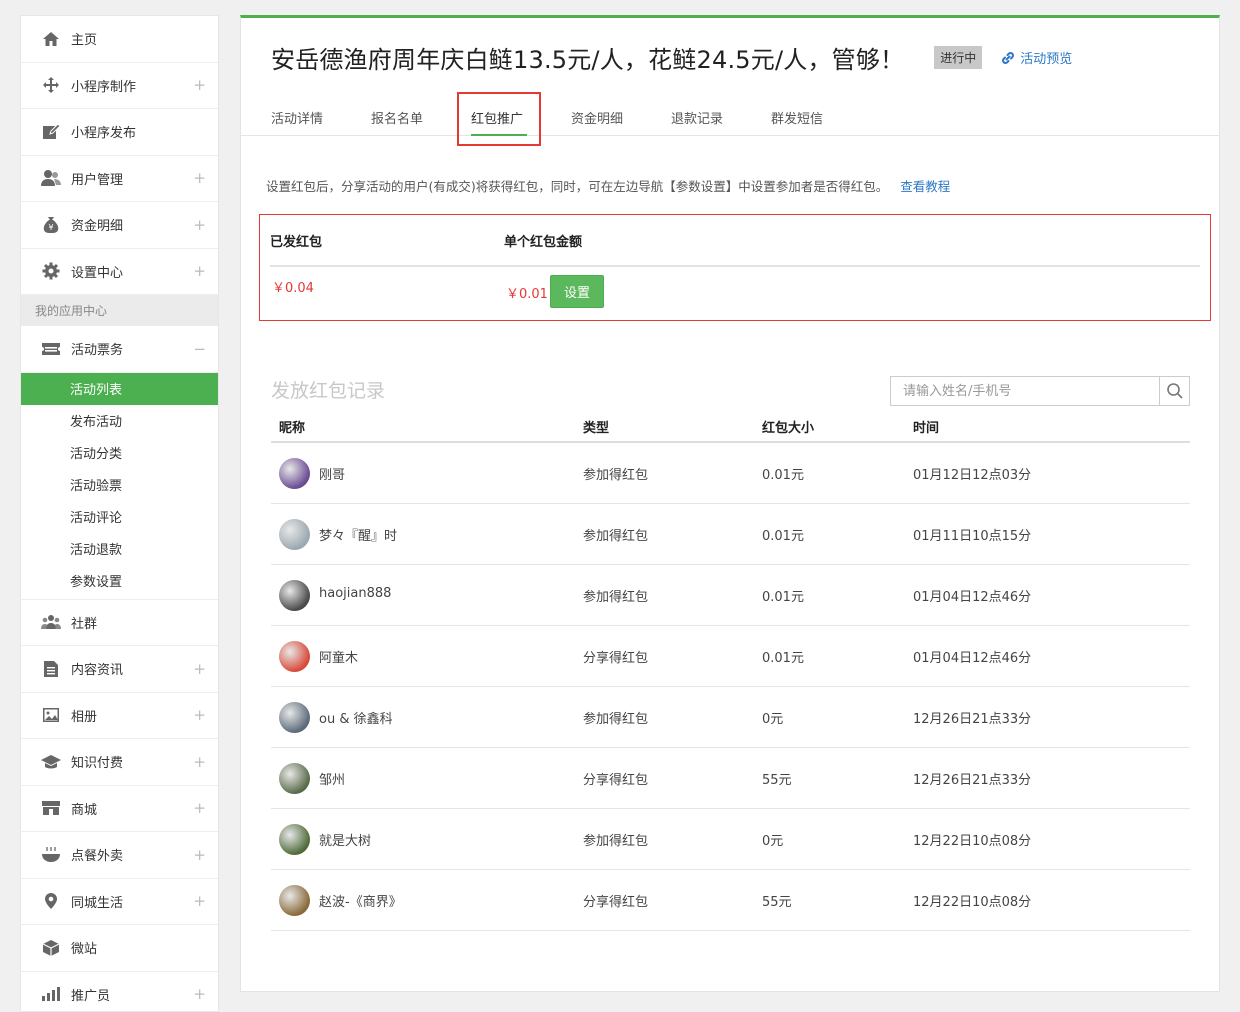  Describe the element at coordinates (119, 86) in the screenshot. I see `sidebar-item-1: 小程序制作 +` at that location.